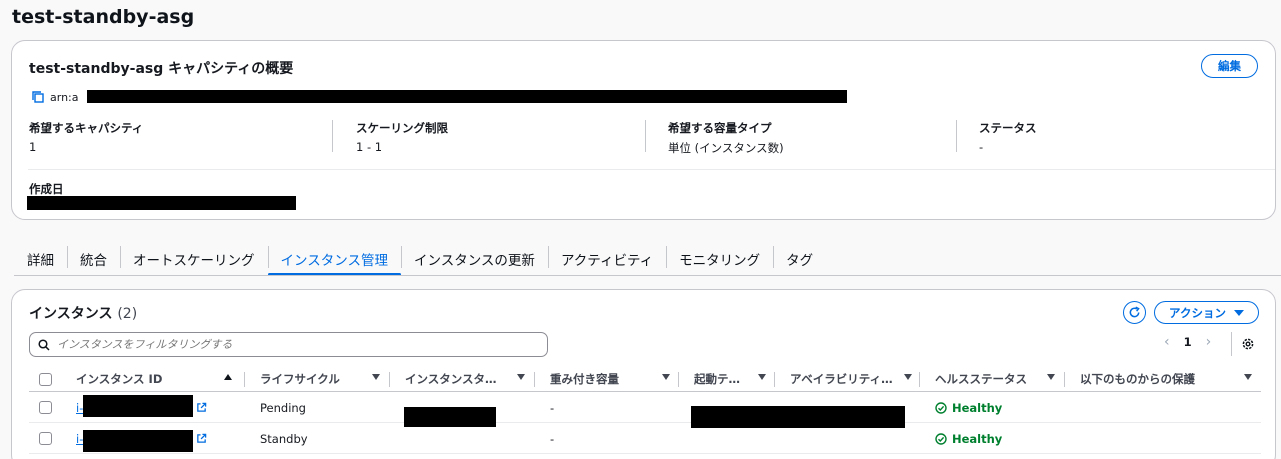 Image resolution: width=1281 pixels, height=459 pixels. I want to click on refresh-icon, so click(1134, 312).